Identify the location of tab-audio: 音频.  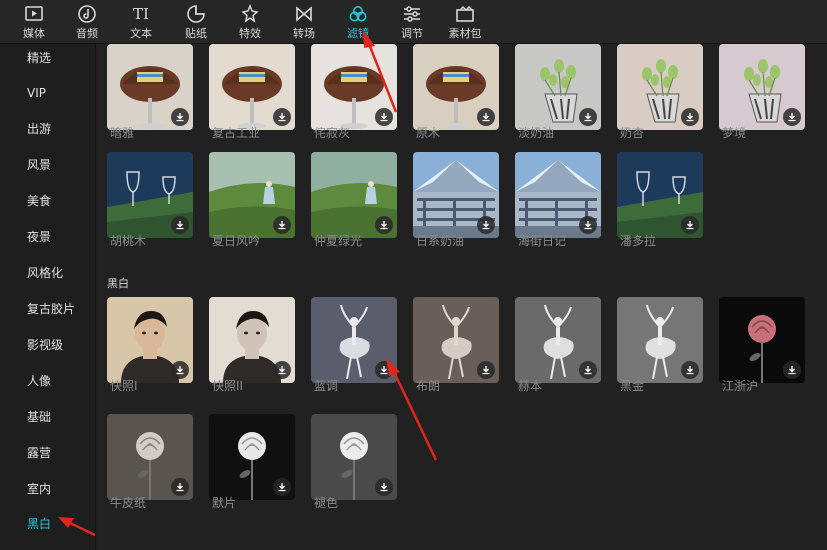
(87, 23).